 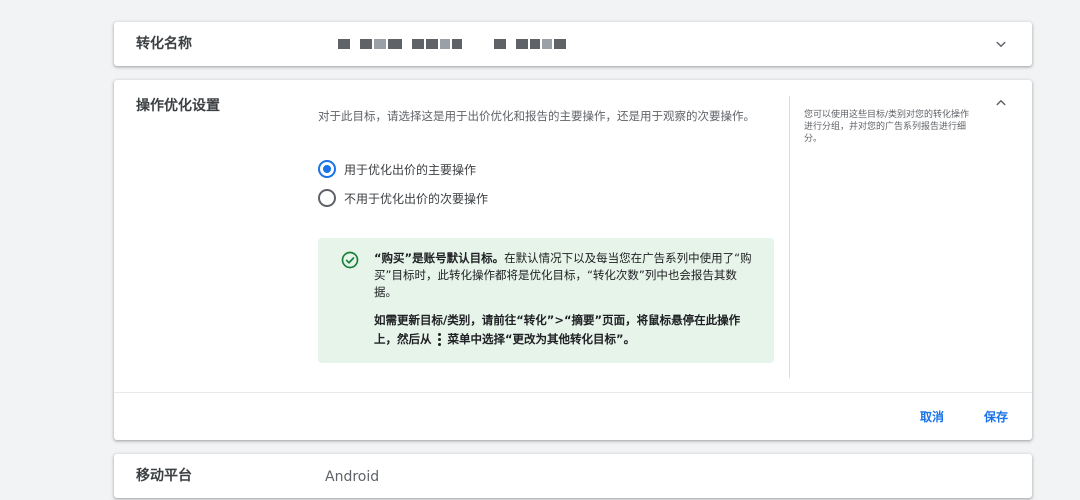 I want to click on mobile-platform-label: 移动平台, so click(x=164, y=476).